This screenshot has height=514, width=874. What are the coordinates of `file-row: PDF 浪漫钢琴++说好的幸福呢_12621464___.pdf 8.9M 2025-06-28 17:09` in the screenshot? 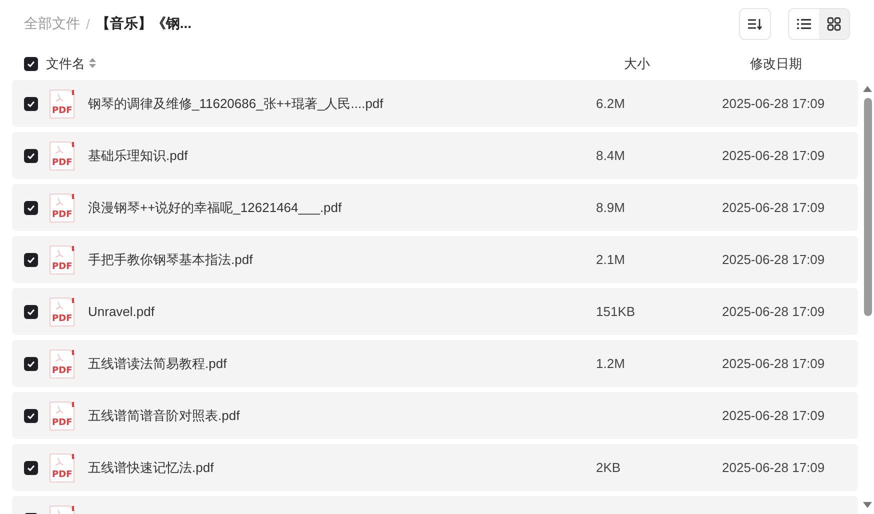 It's located at (435, 207).